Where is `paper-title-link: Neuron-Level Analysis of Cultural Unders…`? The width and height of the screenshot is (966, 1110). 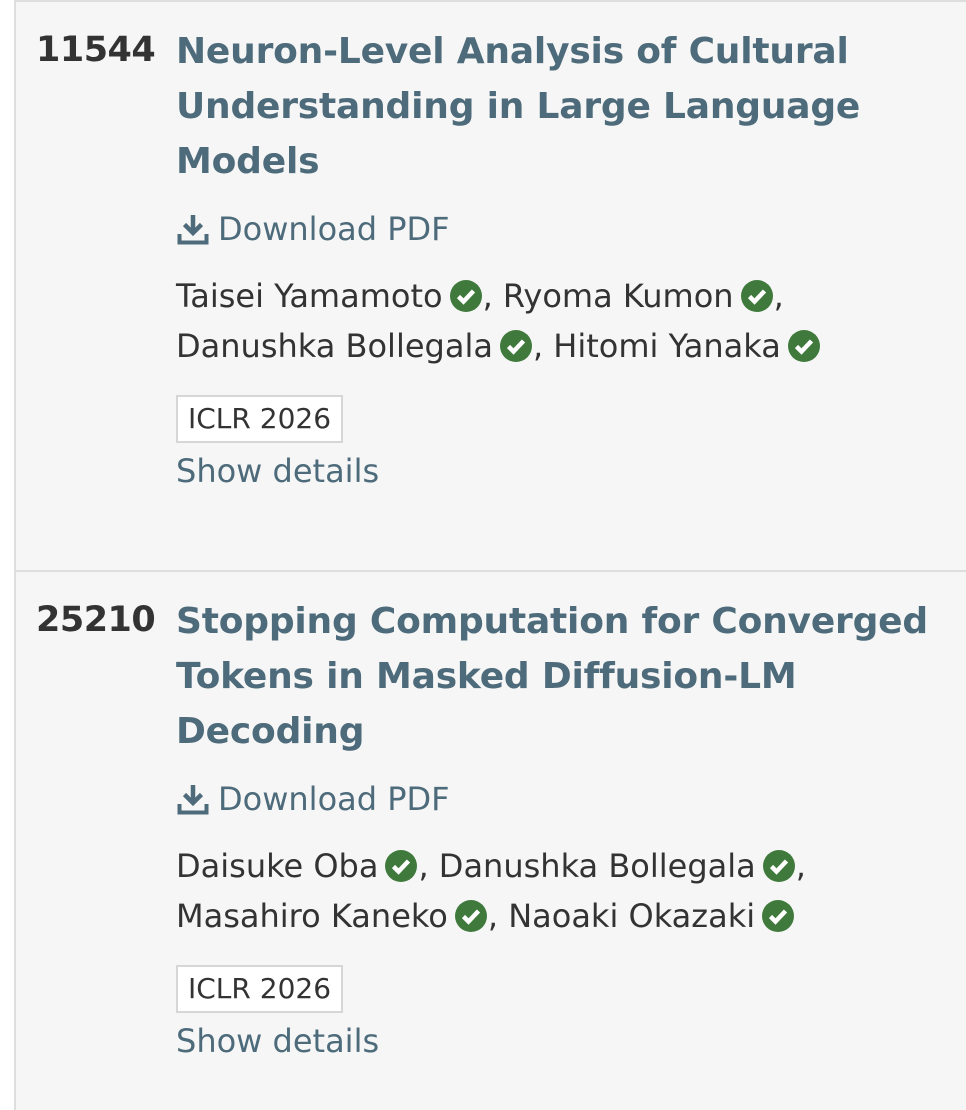
paper-title-link: Neuron-Level Analysis of Cultural Unders… is located at coordinates (566, 106).